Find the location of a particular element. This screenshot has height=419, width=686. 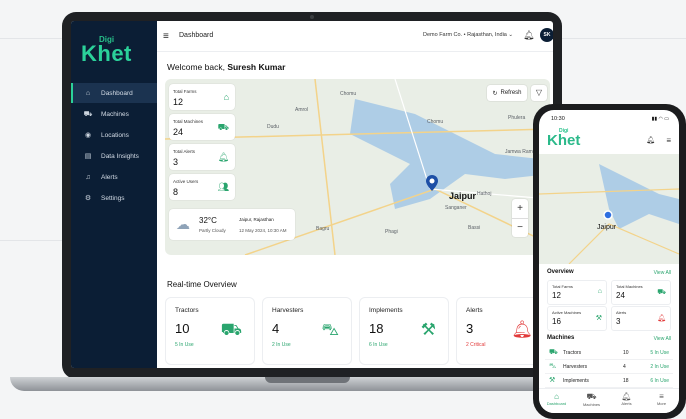

tab-label: Dashboard is located at coordinates (556, 403).